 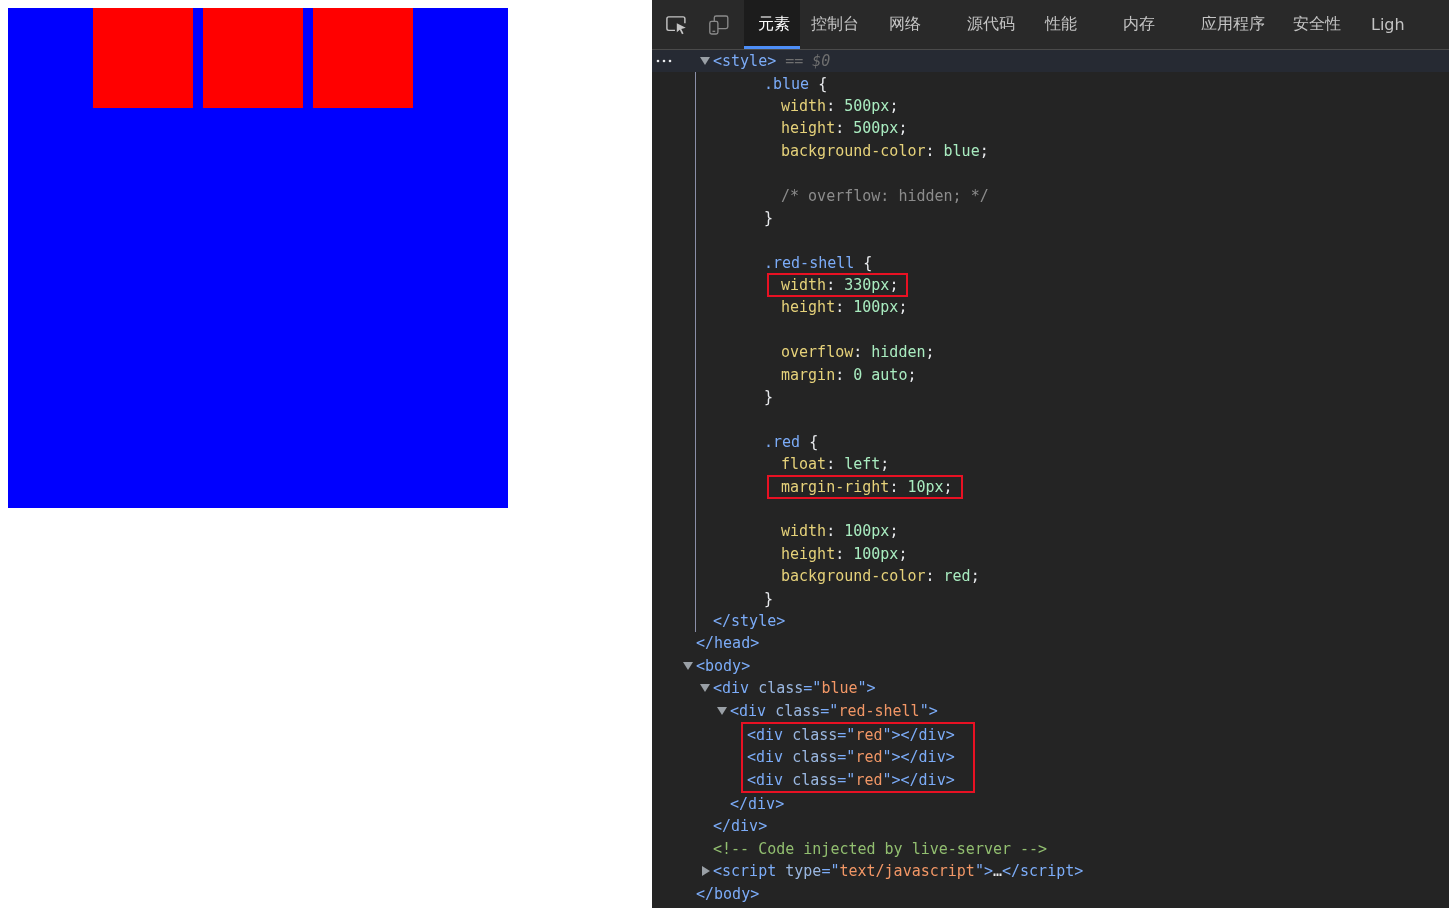 What do you see at coordinates (728, 643) in the screenshot?
I see `code-line: </head>` at bounding box center [728, 643].